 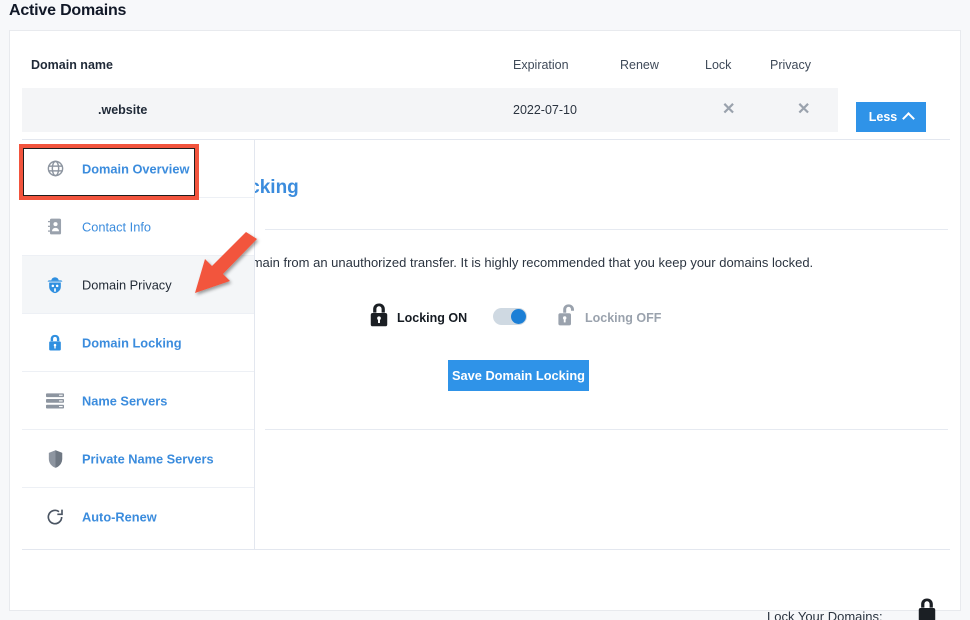 I want to click on locking-off-label: Locking OFF, so click(x=623, y=317).